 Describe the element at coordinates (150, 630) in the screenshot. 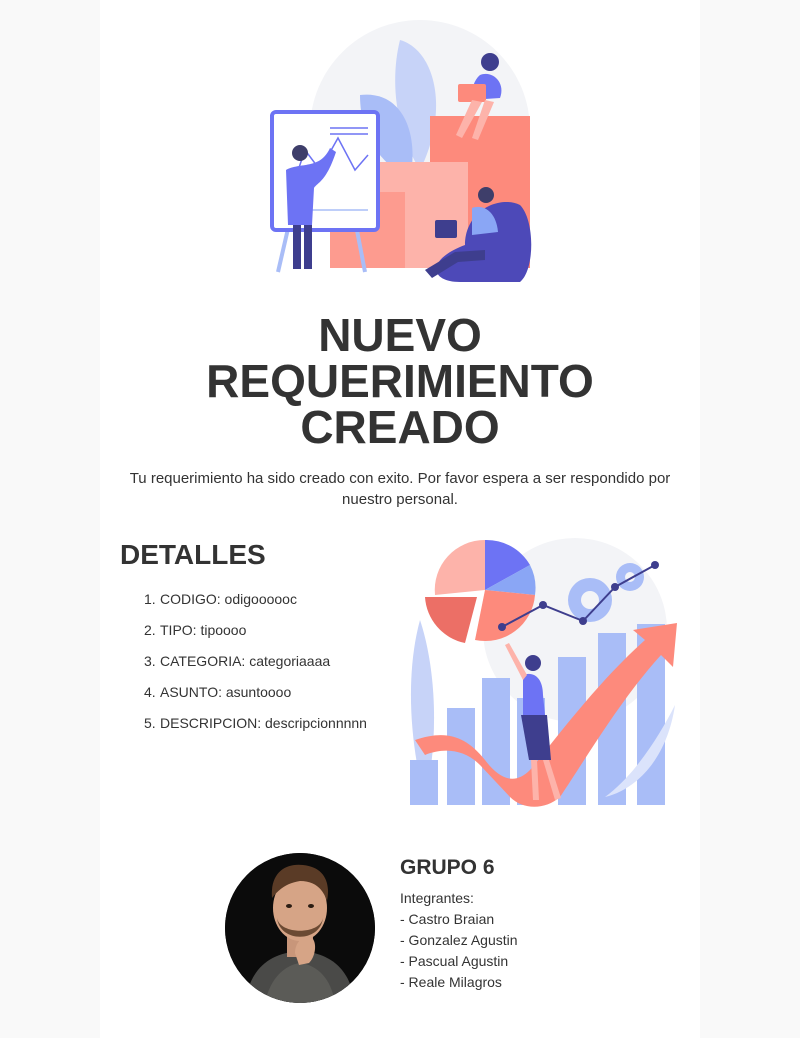

I see `list-item-number: 2.` at that location.